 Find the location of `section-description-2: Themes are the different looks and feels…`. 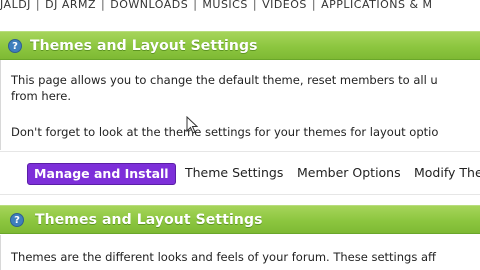

section-description-2: Themes are the different looks and feels… is located at coordinates (240, 252).